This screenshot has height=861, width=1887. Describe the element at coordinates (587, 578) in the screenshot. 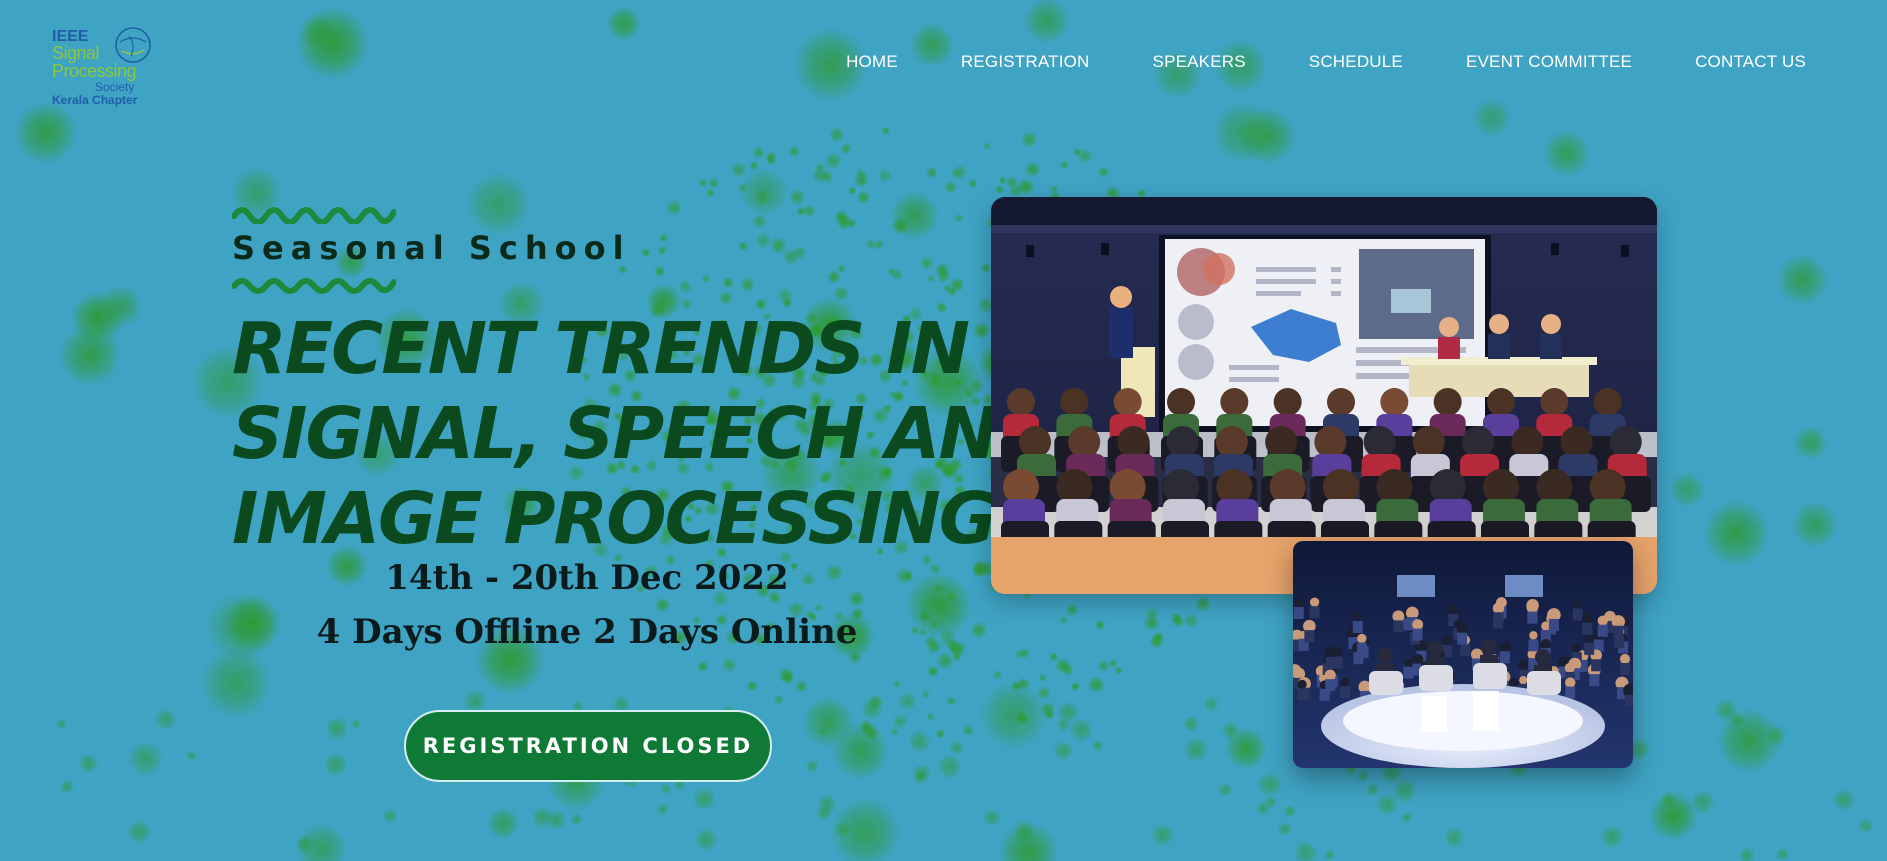

I see `event-dates: 14th - 20th Dec 2022` at that location.